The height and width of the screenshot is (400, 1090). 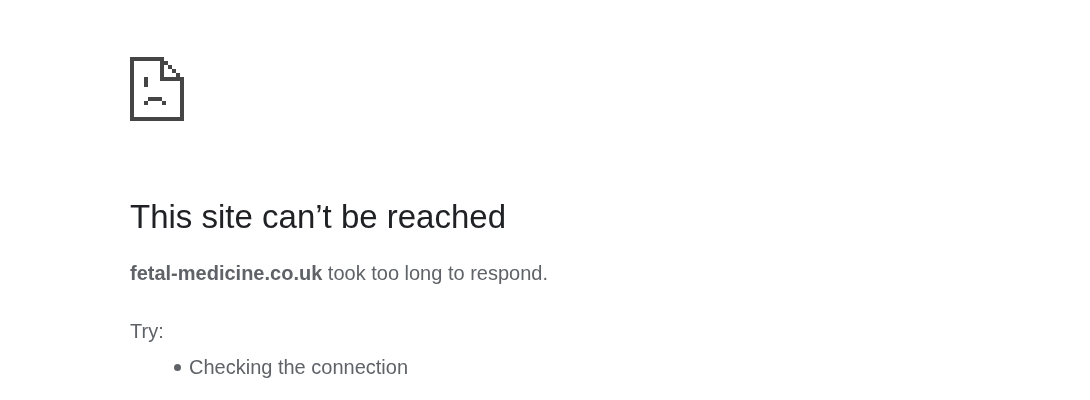 I want to click on suggestion-text: Checking the connection, so click(x=299, y=367).